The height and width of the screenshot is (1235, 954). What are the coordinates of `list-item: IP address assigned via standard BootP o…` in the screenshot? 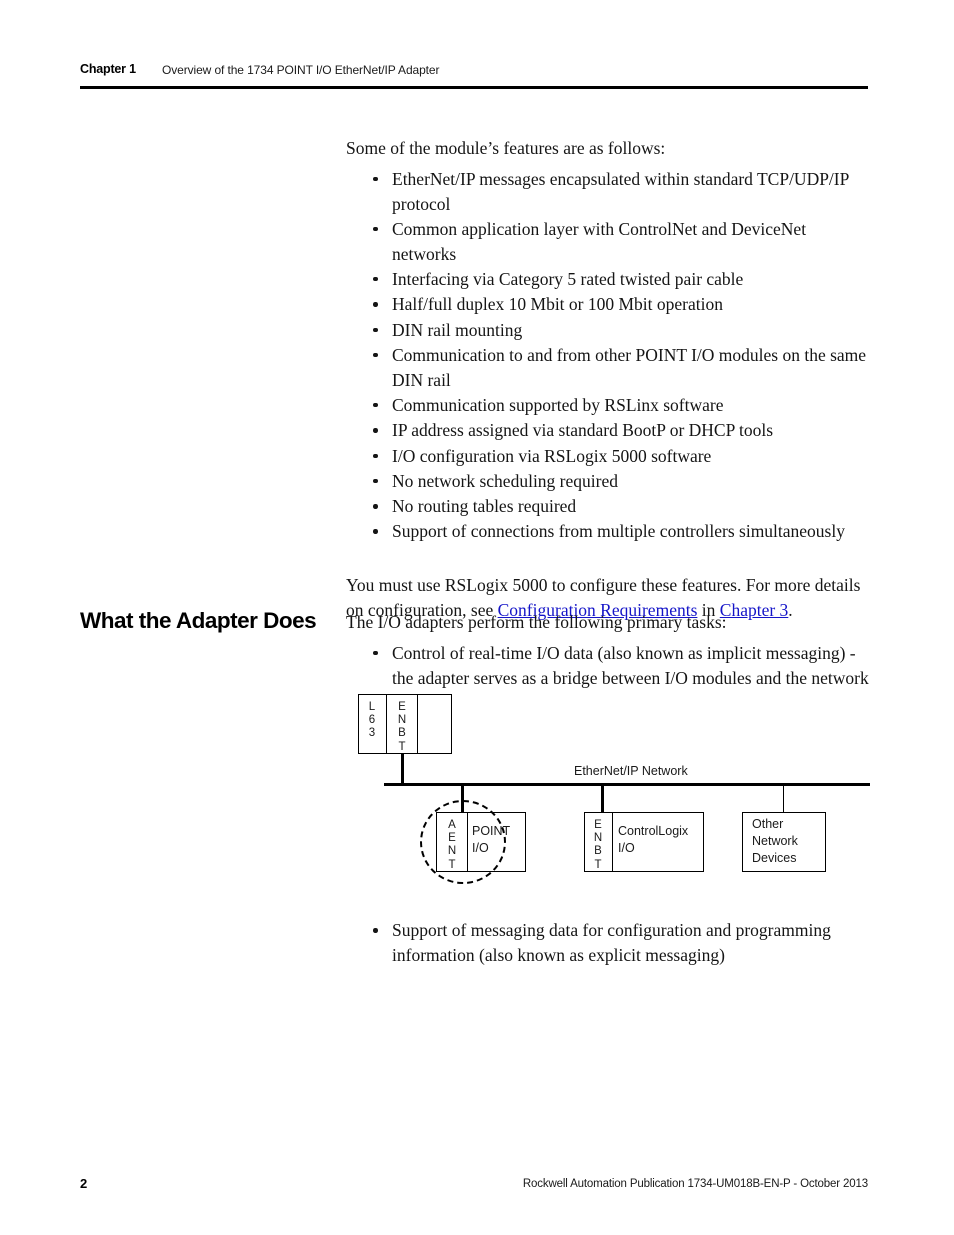 It's located at (608, 430).